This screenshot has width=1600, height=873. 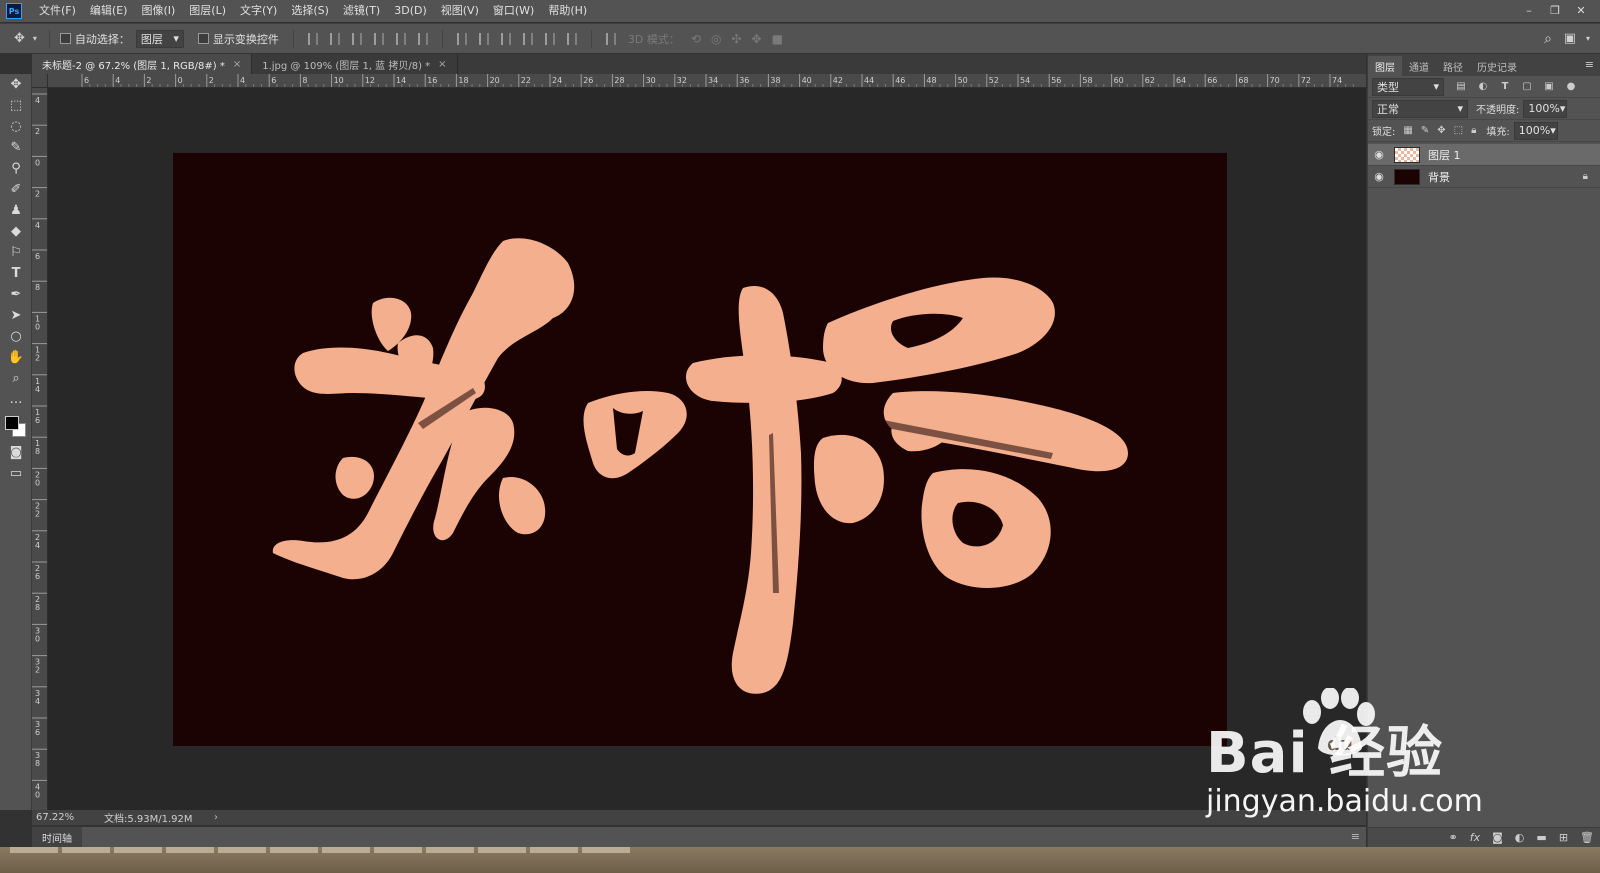 What do you see at coordinates (16, 231) in the screenshot?
I see `eraser-tool-icon: ◆` at bounding box center [16, 231].